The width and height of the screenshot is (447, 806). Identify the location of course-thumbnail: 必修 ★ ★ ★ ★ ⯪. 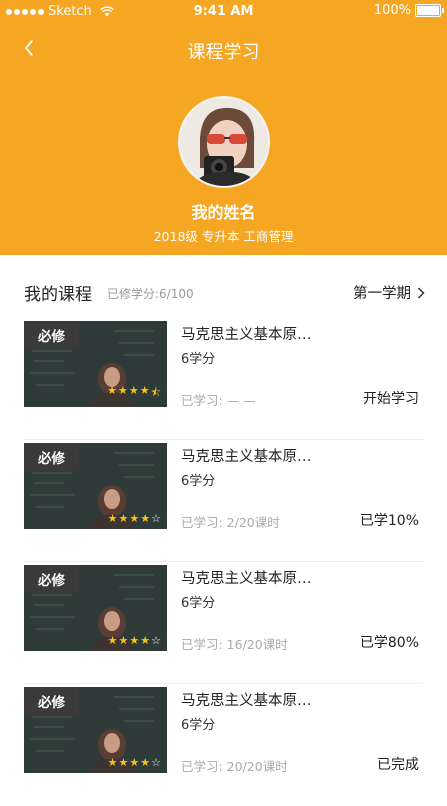
(95, 364).